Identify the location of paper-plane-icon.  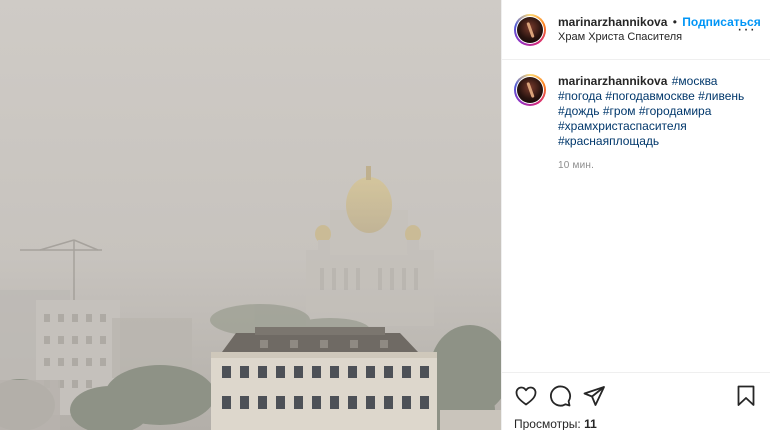
(594, 396).